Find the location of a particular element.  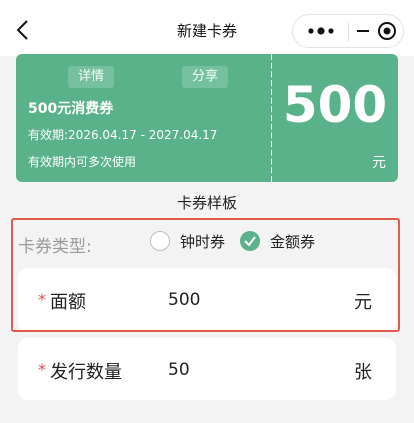

coupon-amount: 500 is located at coordinates (335, 105).